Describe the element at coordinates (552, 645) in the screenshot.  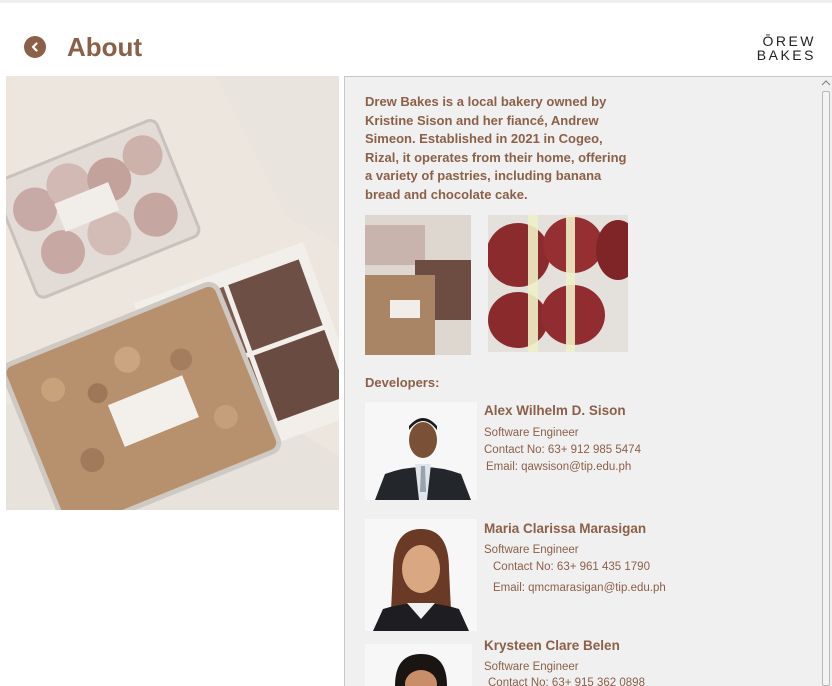
I see `developer-name: Krysteen Clare Belen` at that location.